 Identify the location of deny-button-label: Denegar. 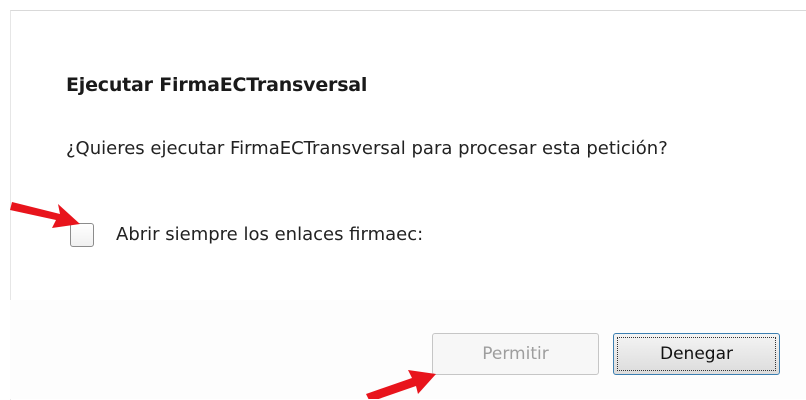
(696, 354).